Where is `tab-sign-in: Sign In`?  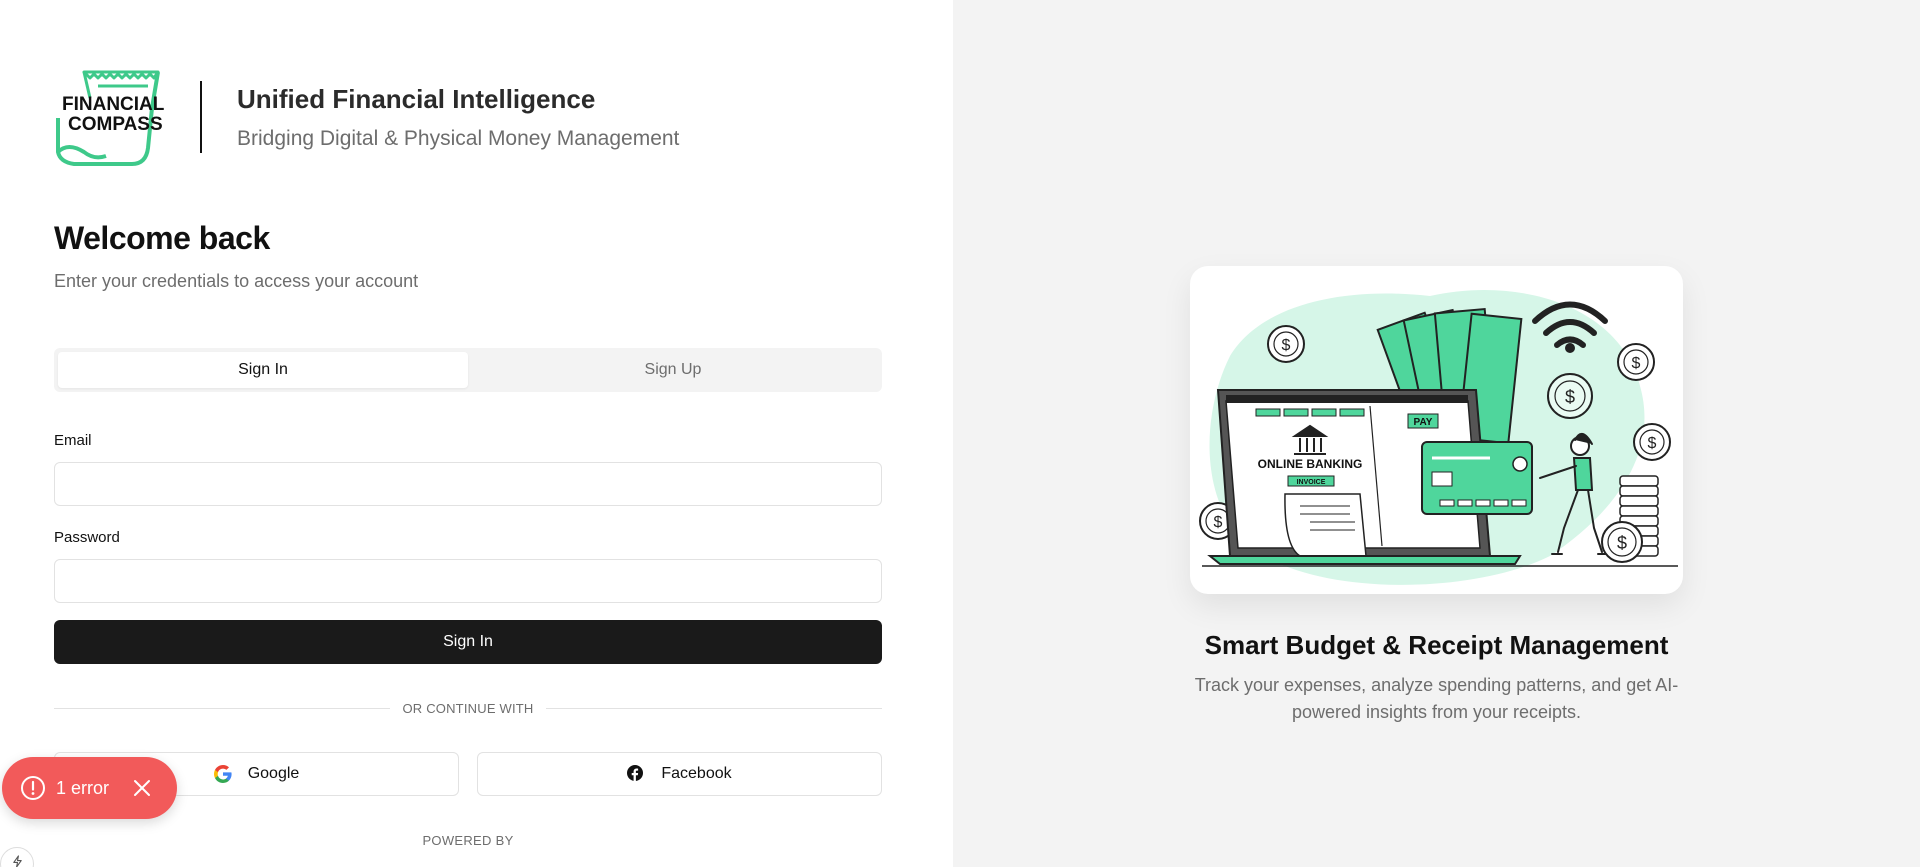
tab-sign-in: Sign In is located at coordinates (263, 370).